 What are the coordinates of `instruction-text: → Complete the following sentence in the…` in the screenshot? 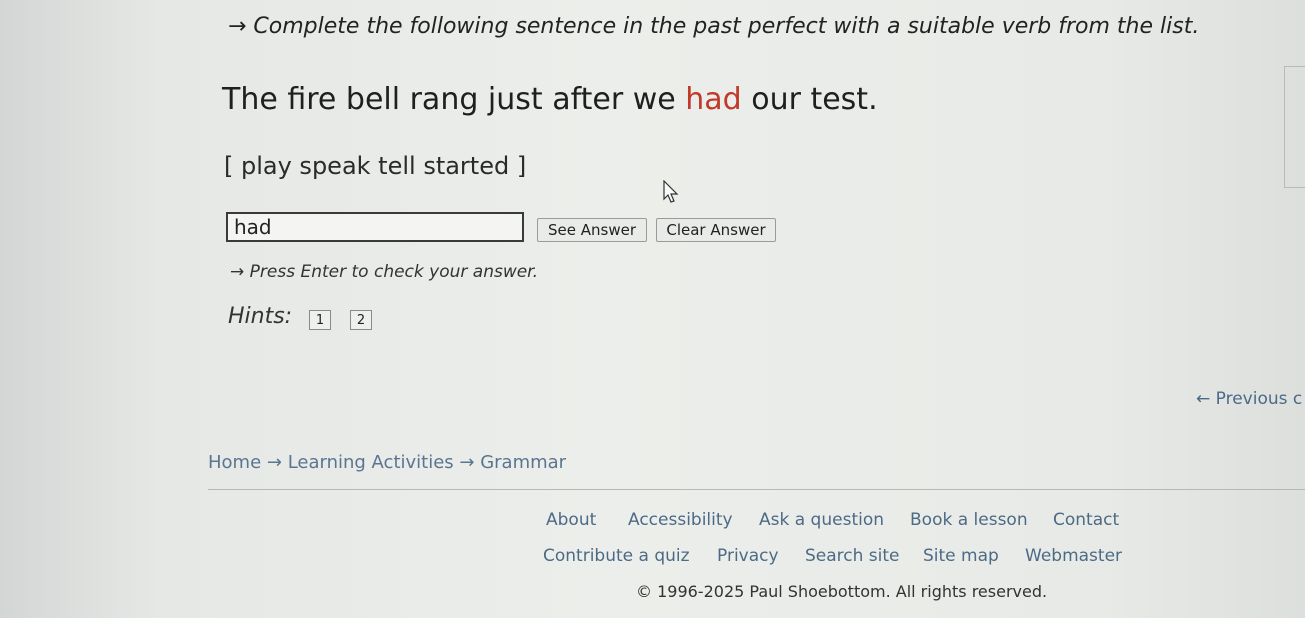 It's located at (714, 26).